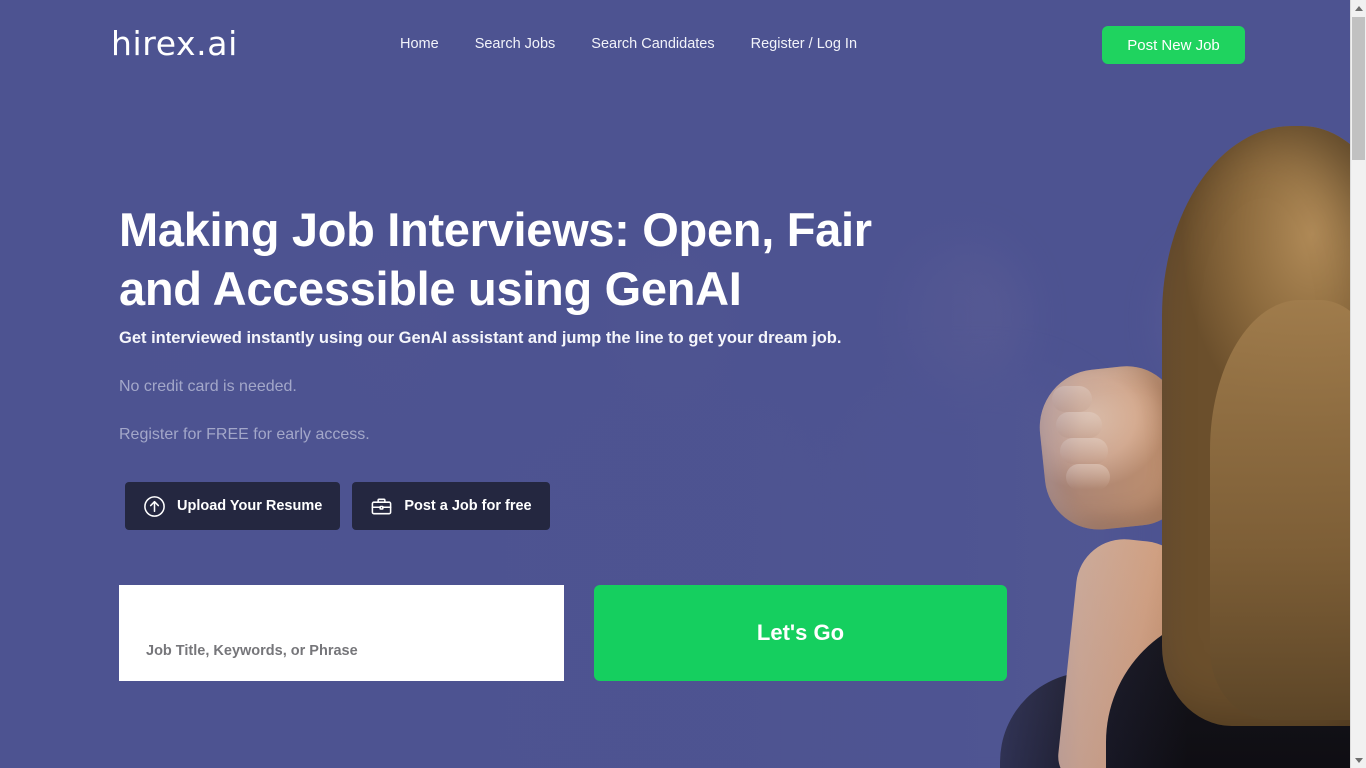 The image size is (1366, 768). I want to click on site-logo: hirex.ai, so click(174, 43).